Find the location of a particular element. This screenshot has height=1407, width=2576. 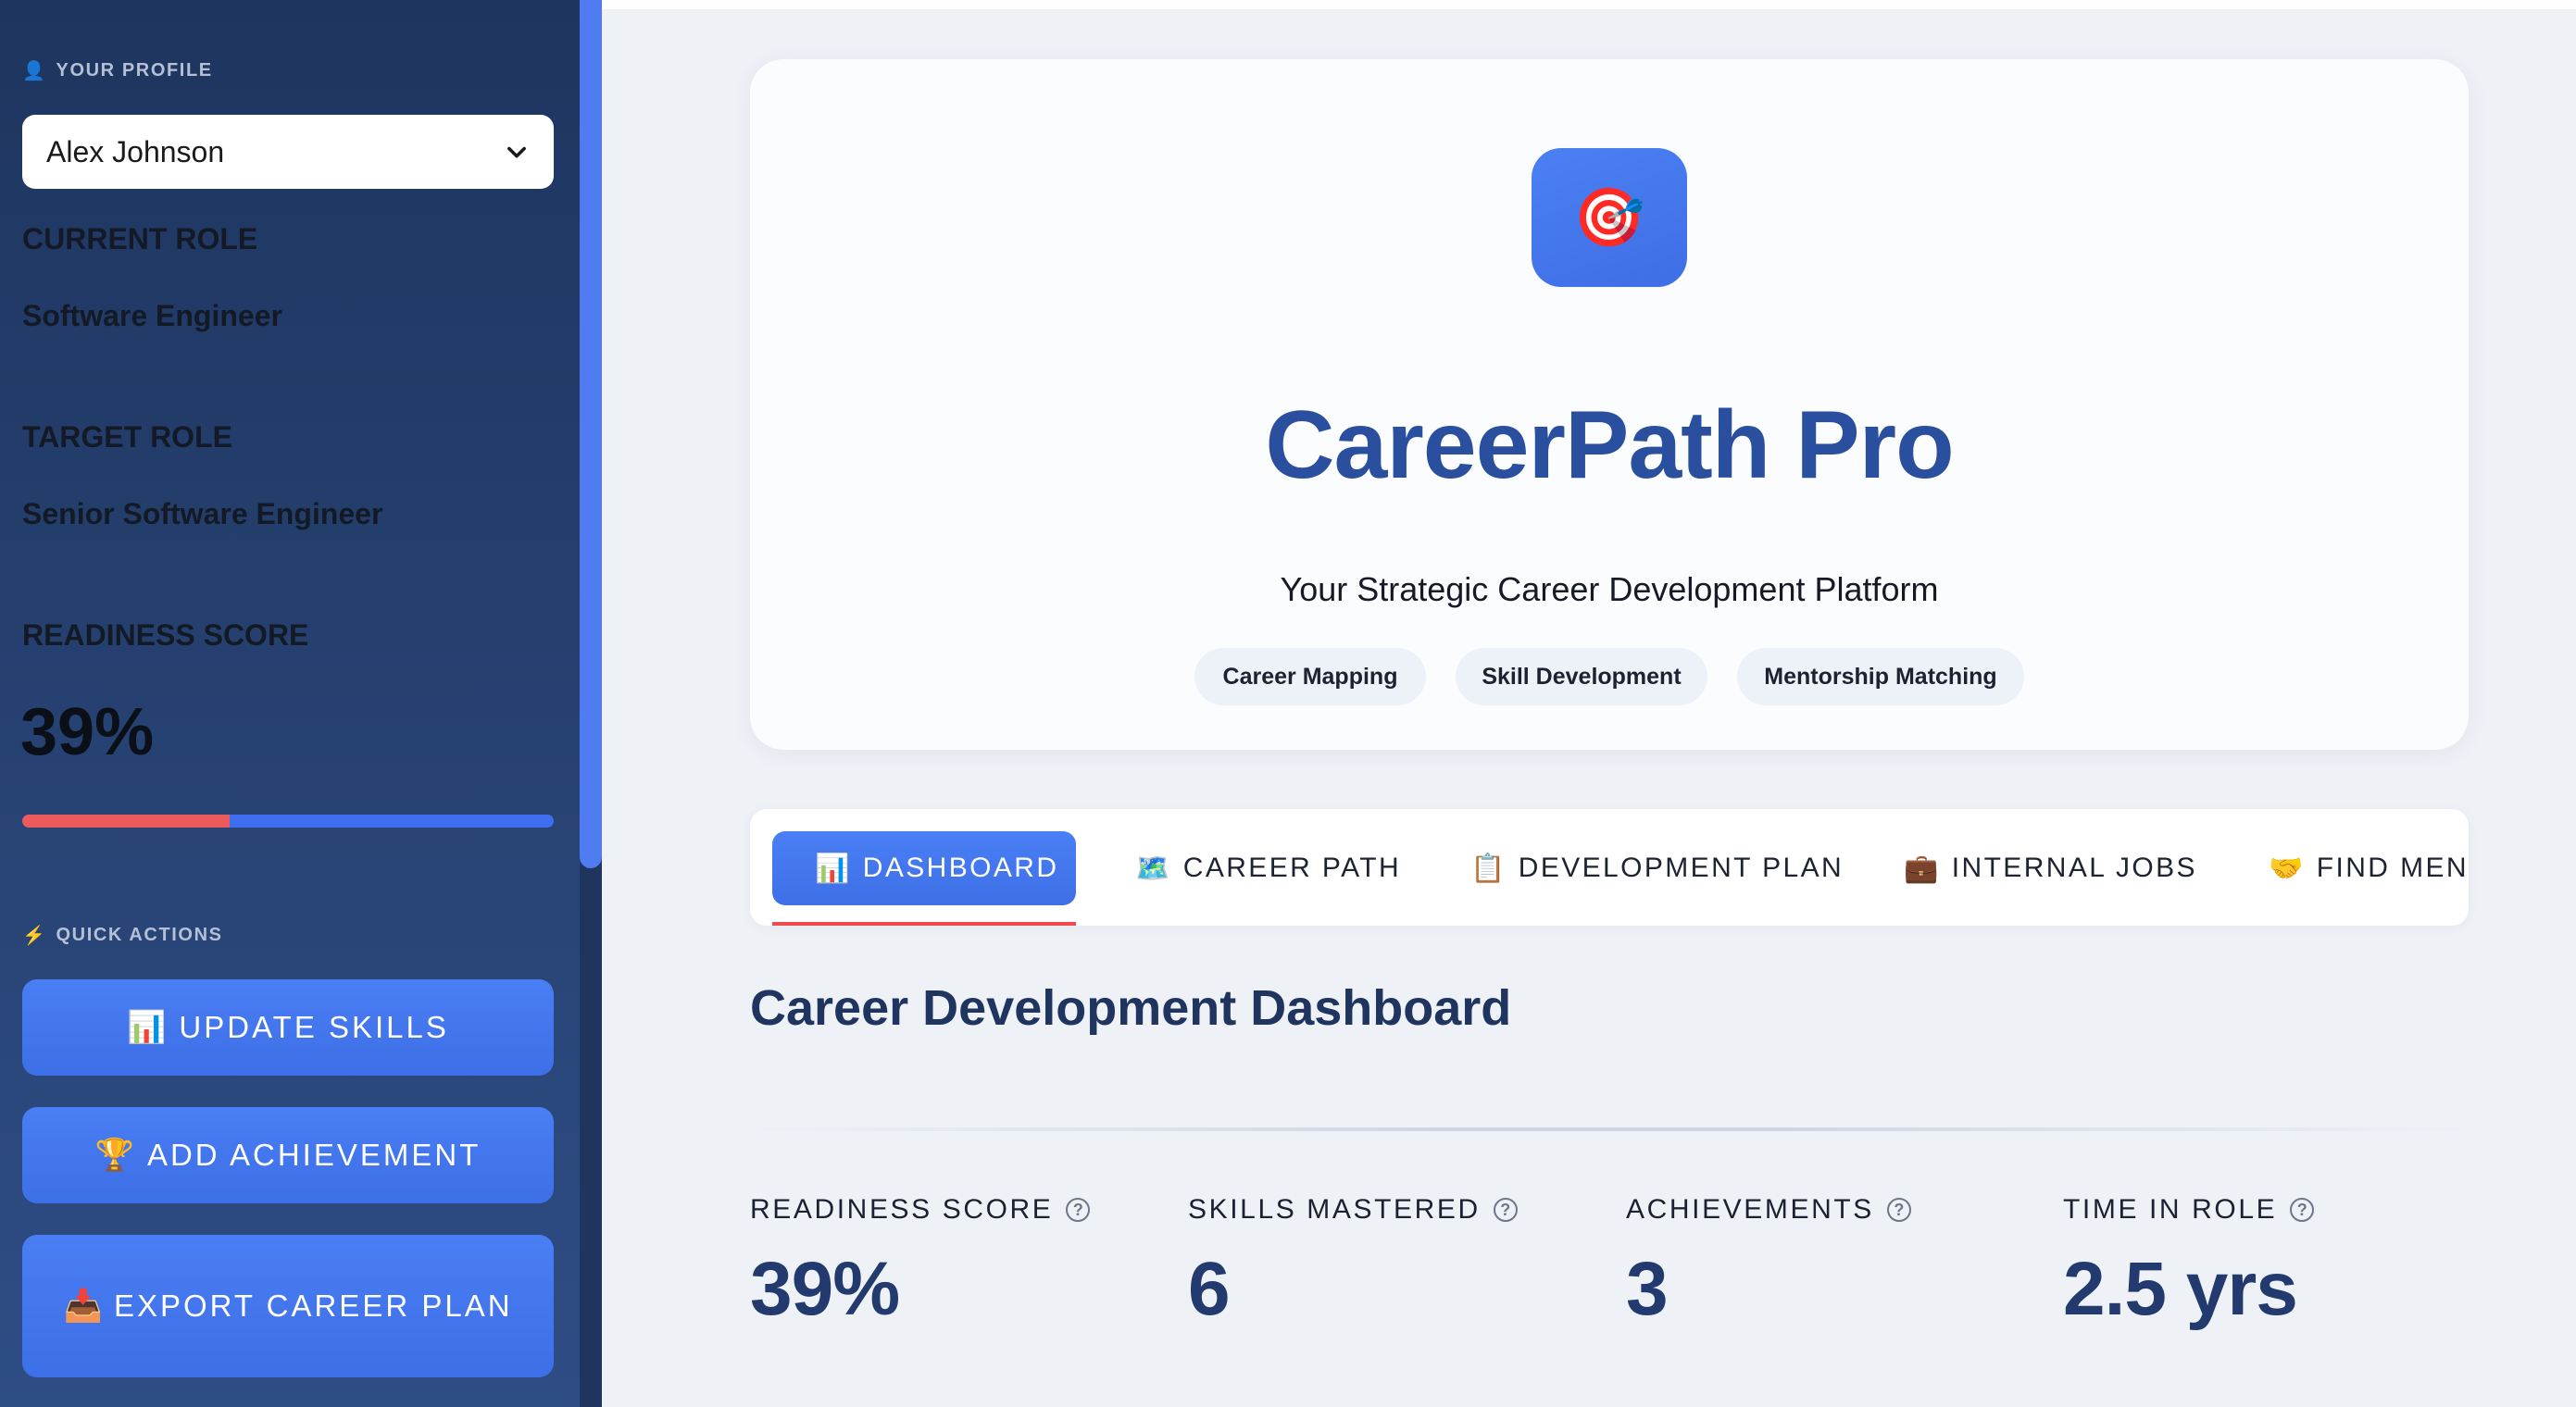

profile-select: Alex Johnson is located at coordinates (288, 152).